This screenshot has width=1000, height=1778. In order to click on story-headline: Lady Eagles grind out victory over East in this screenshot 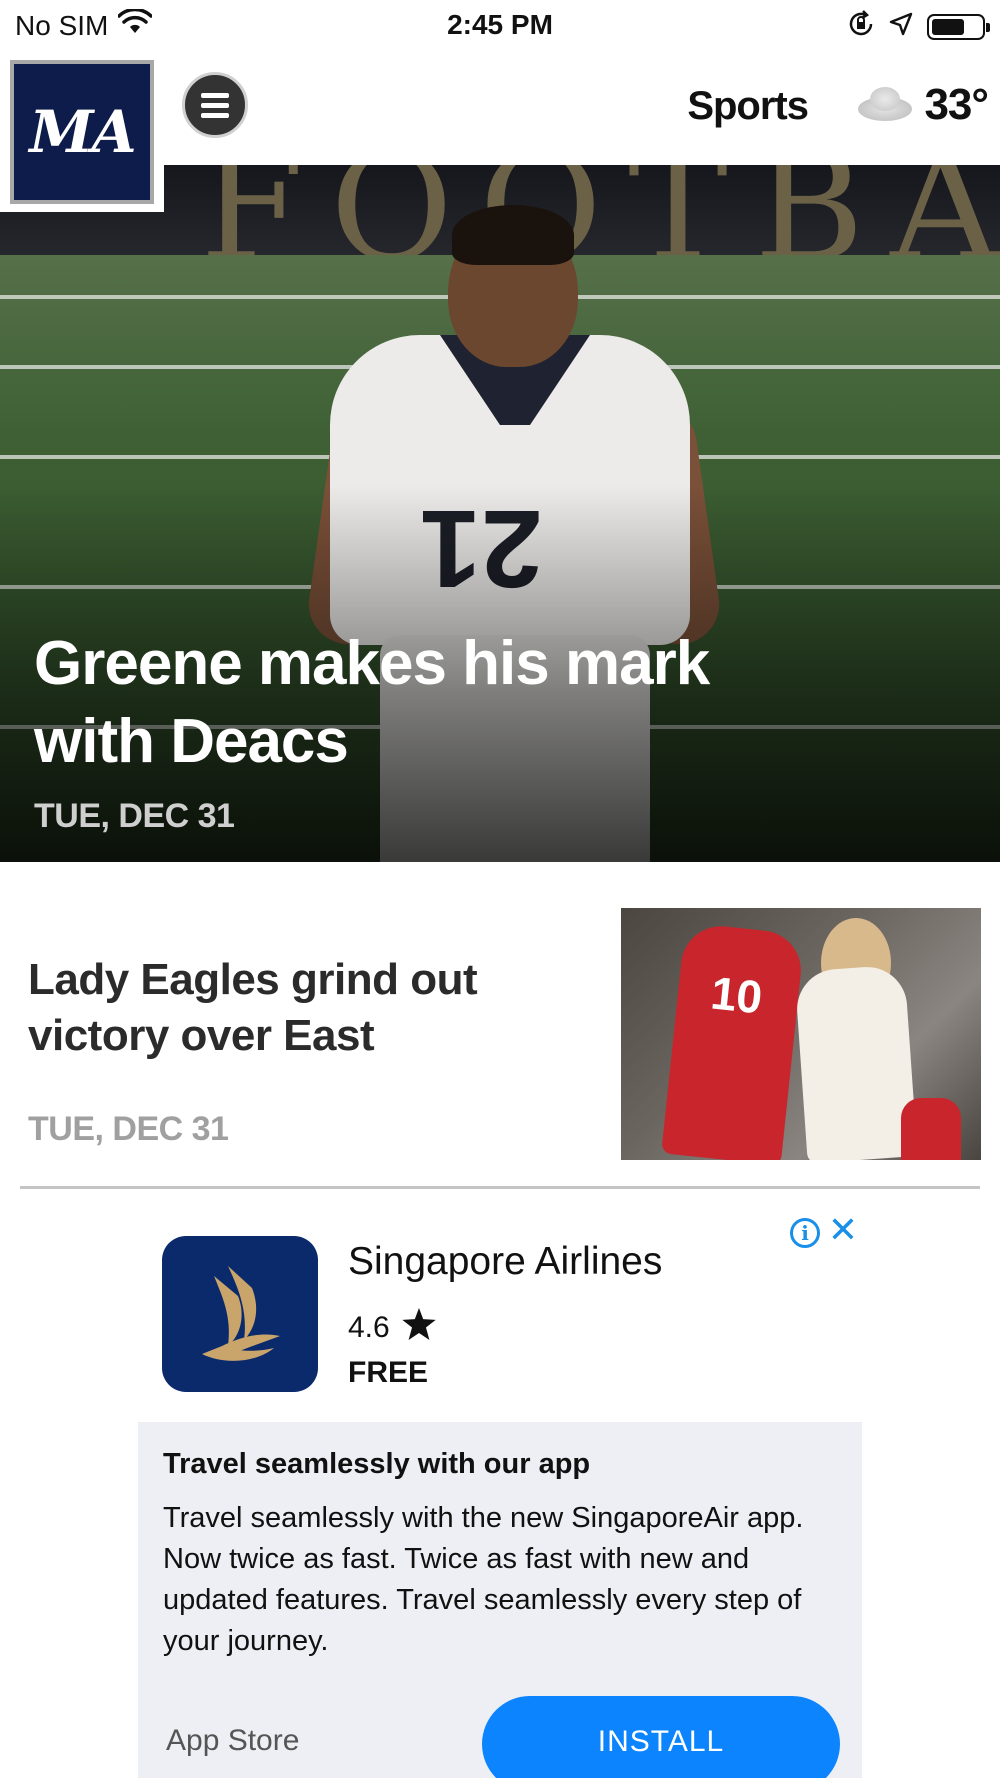, I will do `click(315, 1008)`.